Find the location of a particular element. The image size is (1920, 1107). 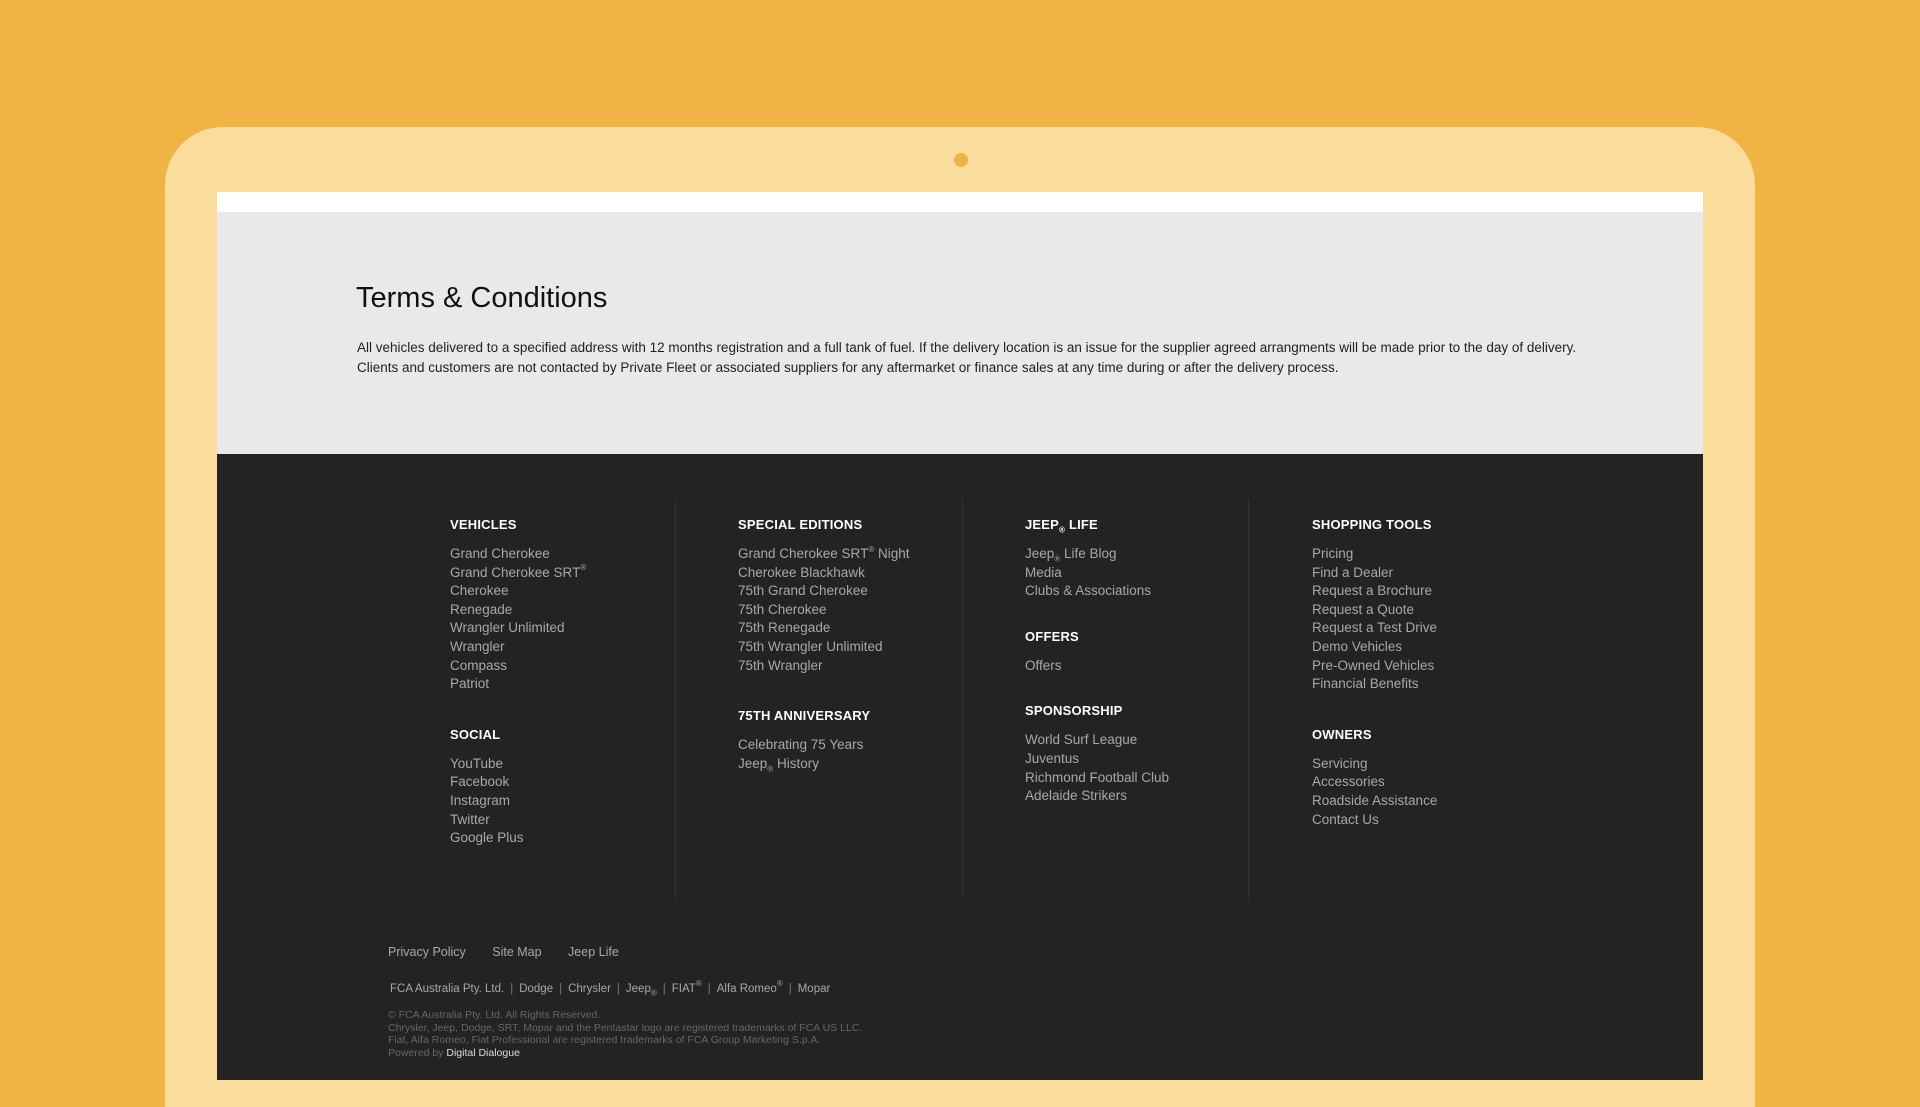

special-edition-link: 75th Cherokee is located at coordinates (858, 610).